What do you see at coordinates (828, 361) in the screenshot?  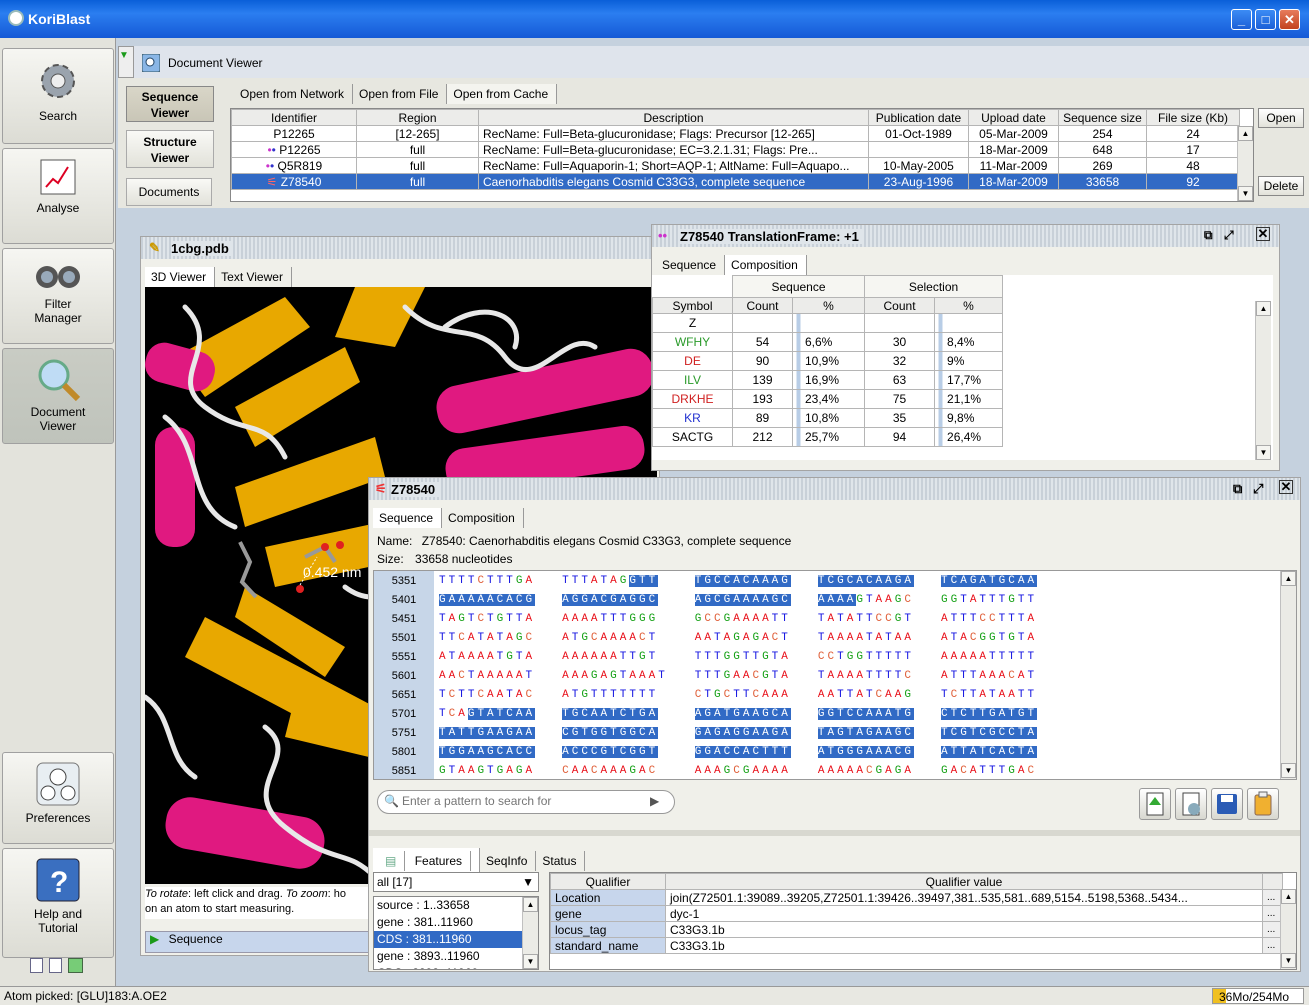 I see `composition-row: DE 90 10,9% 32 9%` at bounding box center [828, 361].